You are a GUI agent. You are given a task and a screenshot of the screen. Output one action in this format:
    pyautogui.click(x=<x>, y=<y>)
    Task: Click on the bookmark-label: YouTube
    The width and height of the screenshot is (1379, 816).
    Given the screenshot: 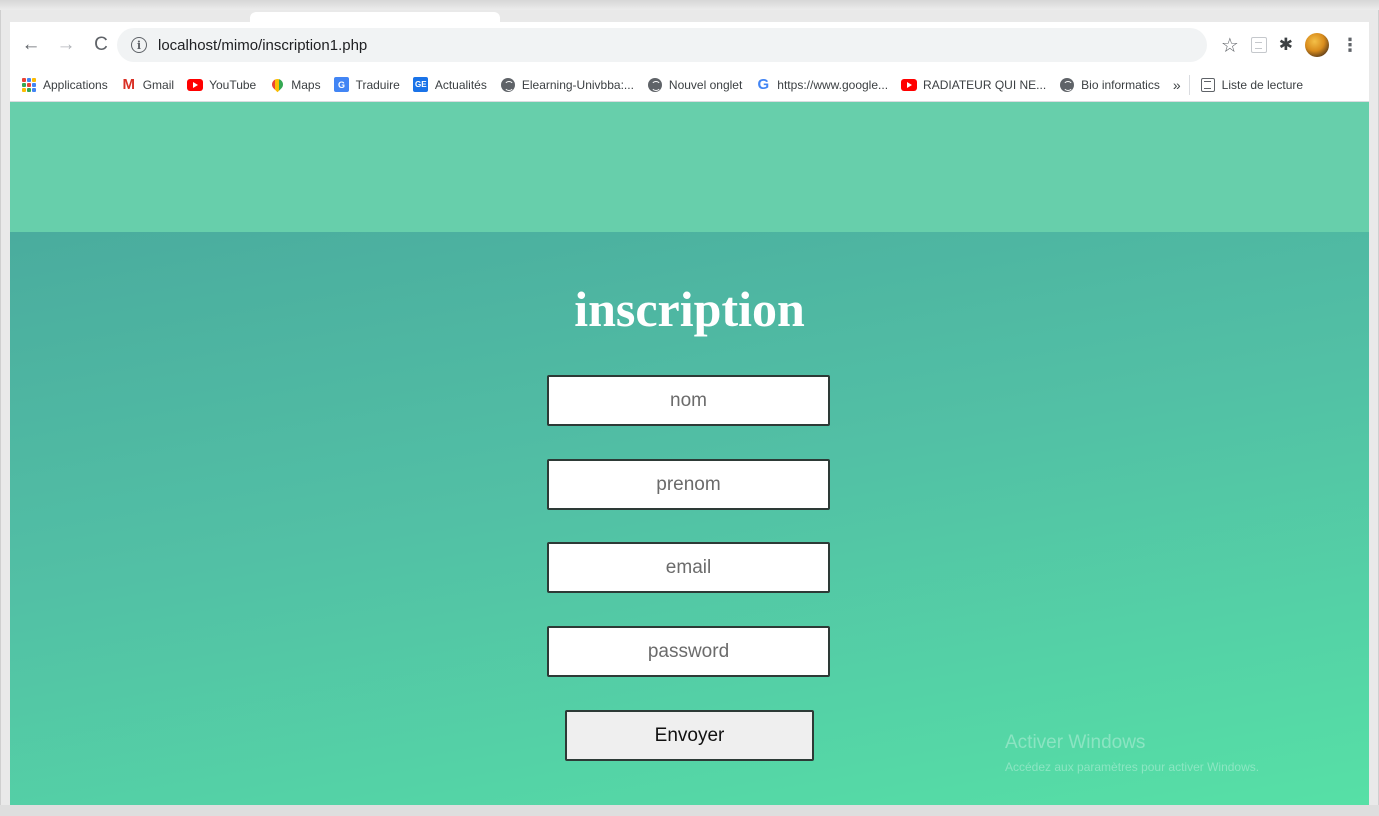 What is the action you would take?
    pyautogui.click(x=233, y=84)
    